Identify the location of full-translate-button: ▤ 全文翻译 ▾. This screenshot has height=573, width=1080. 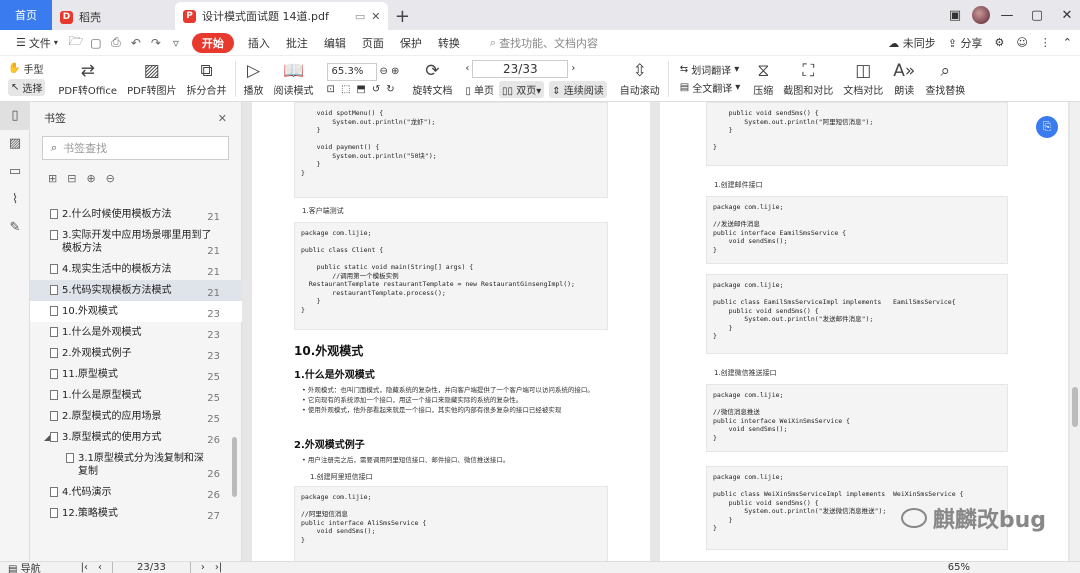
(710, 87).